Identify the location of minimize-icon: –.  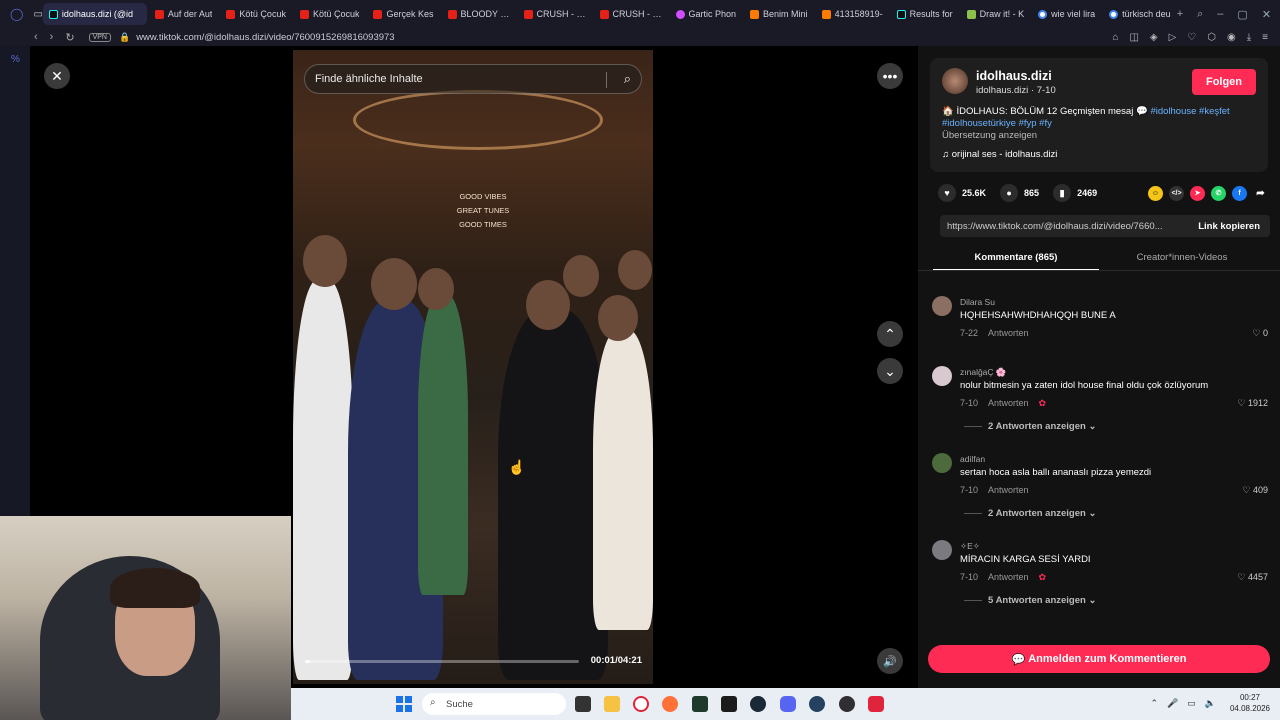
(1220, 14).